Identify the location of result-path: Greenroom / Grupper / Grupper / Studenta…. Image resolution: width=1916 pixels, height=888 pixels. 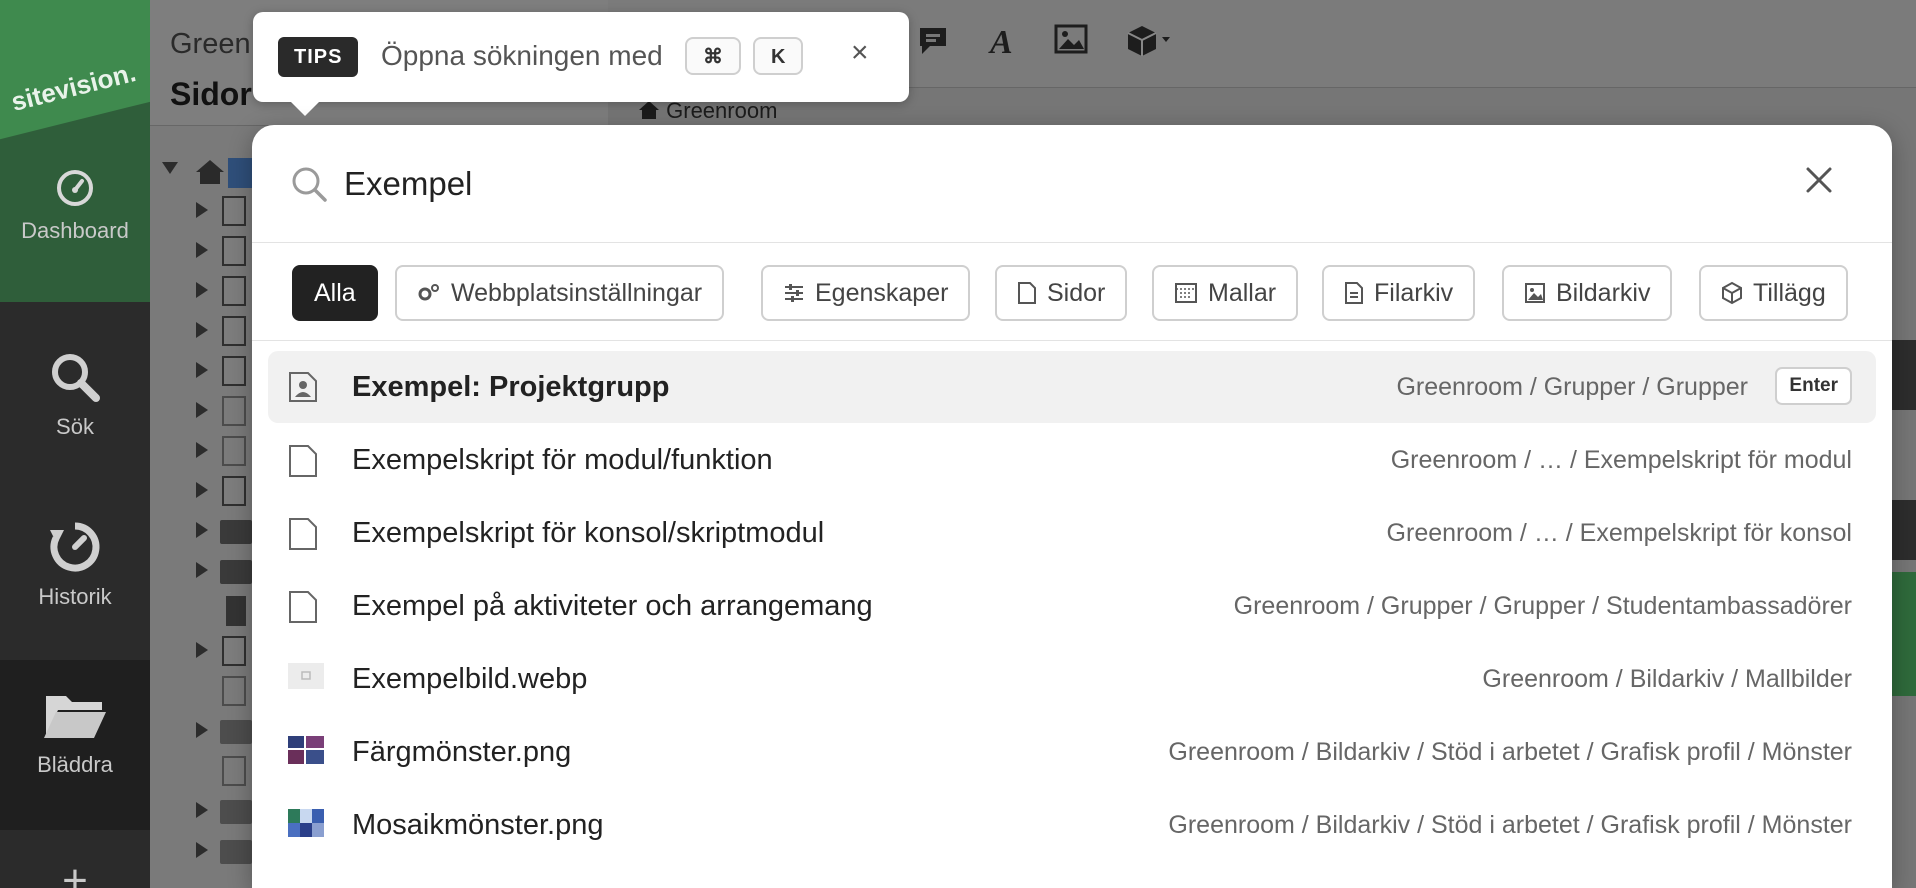
(1542, 606).